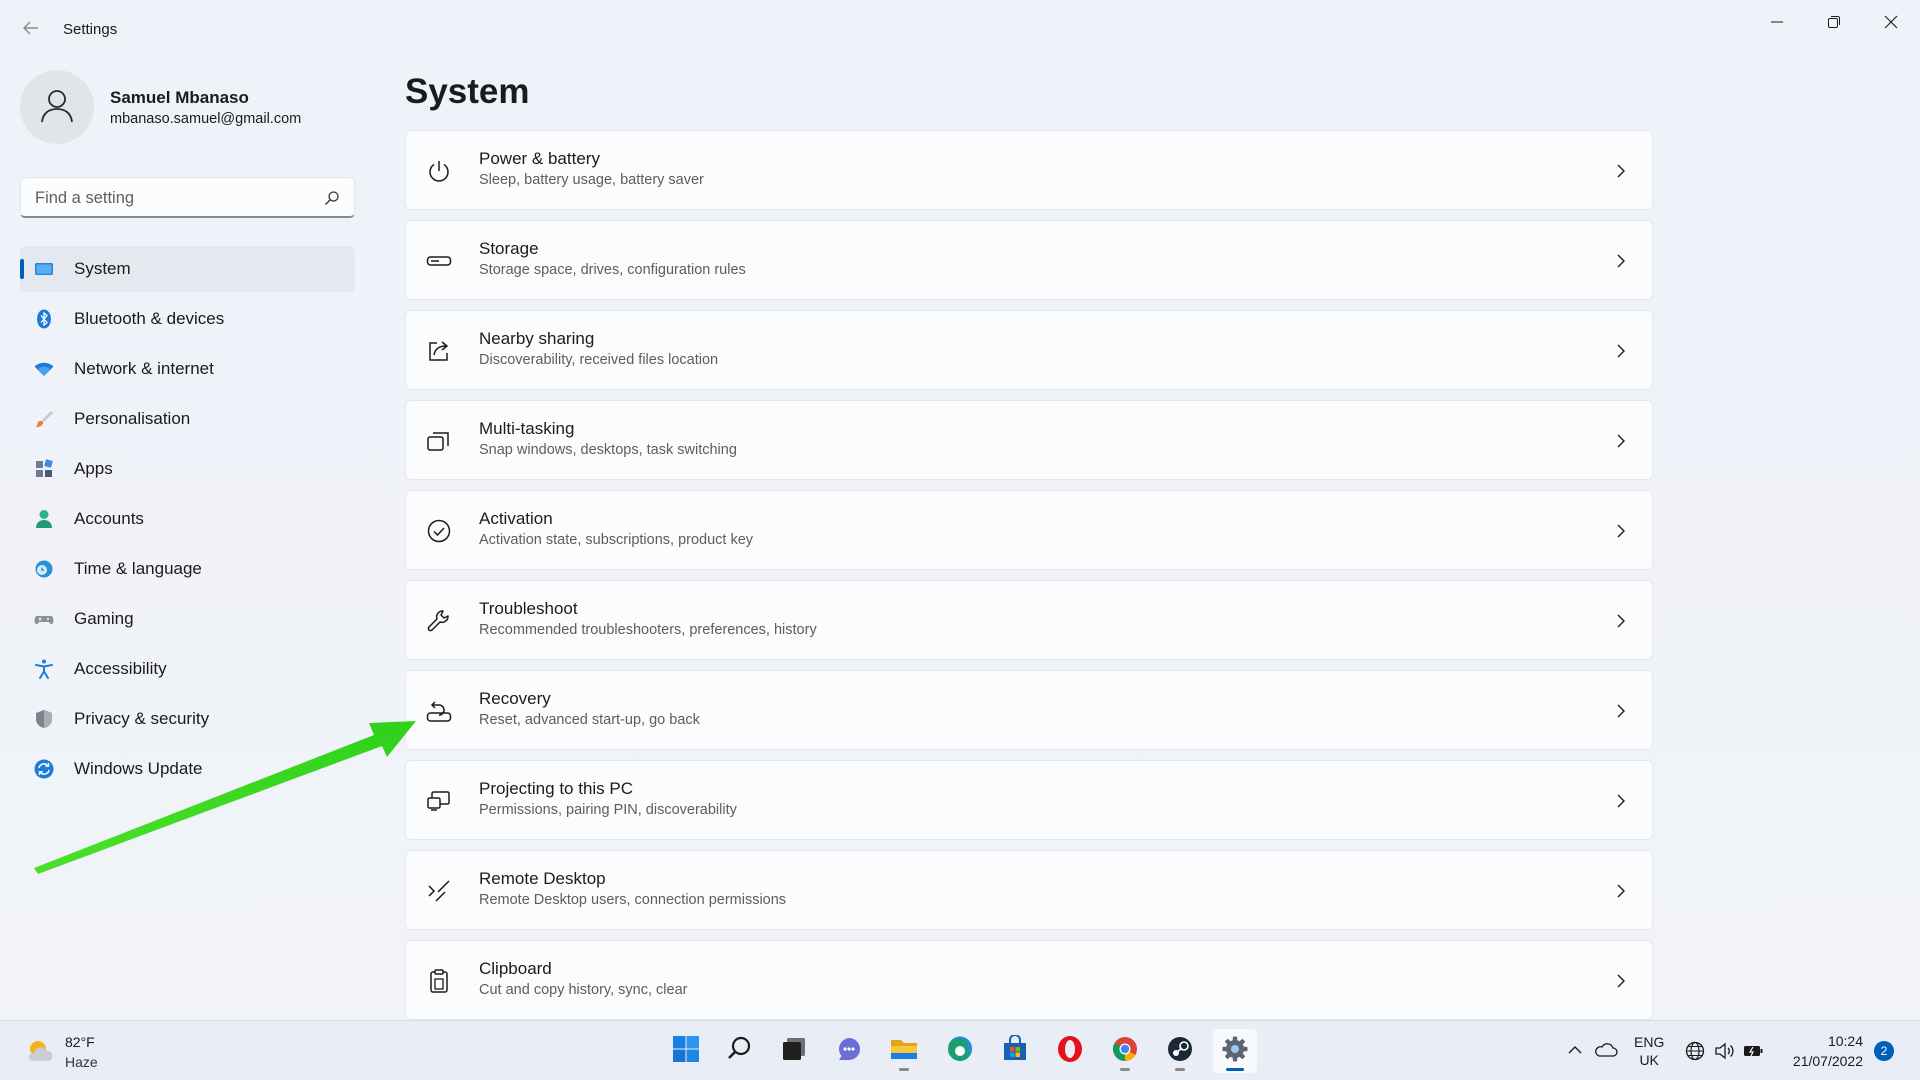 The width and height of the screenshot is (1920, 1080). Describe the element at coordinates (528, 608) in the screenshot. I see `card-title: Troubleshoot` at that location.